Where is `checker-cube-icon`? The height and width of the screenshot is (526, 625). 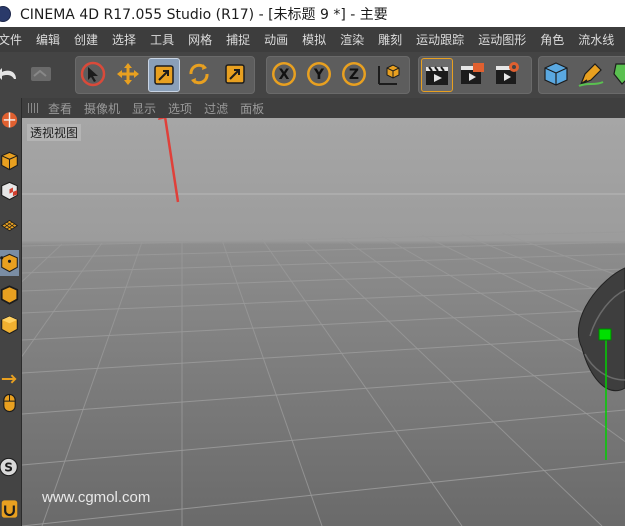
checker-cube-icon is located at coordinates (9, 191).